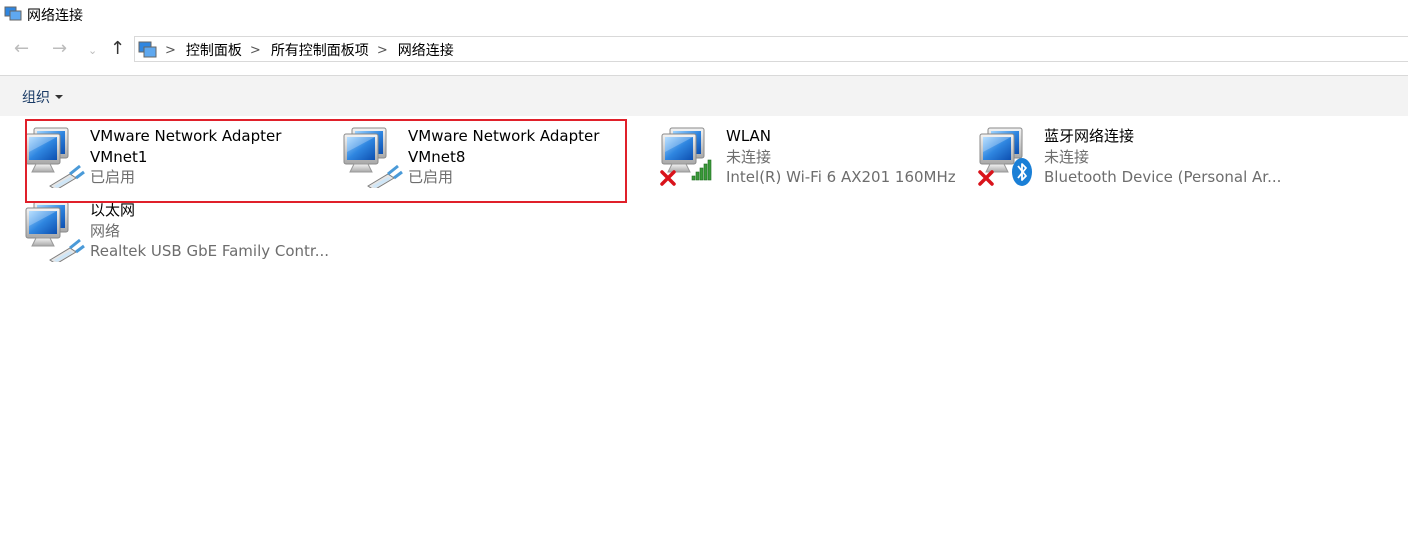 Image resolution: width=1408 pixels, height=546 pixels. What do you see at coordinates (147, 49) in the screenshot?
I see `control-panel-icon` at bounding box center [147, 49].